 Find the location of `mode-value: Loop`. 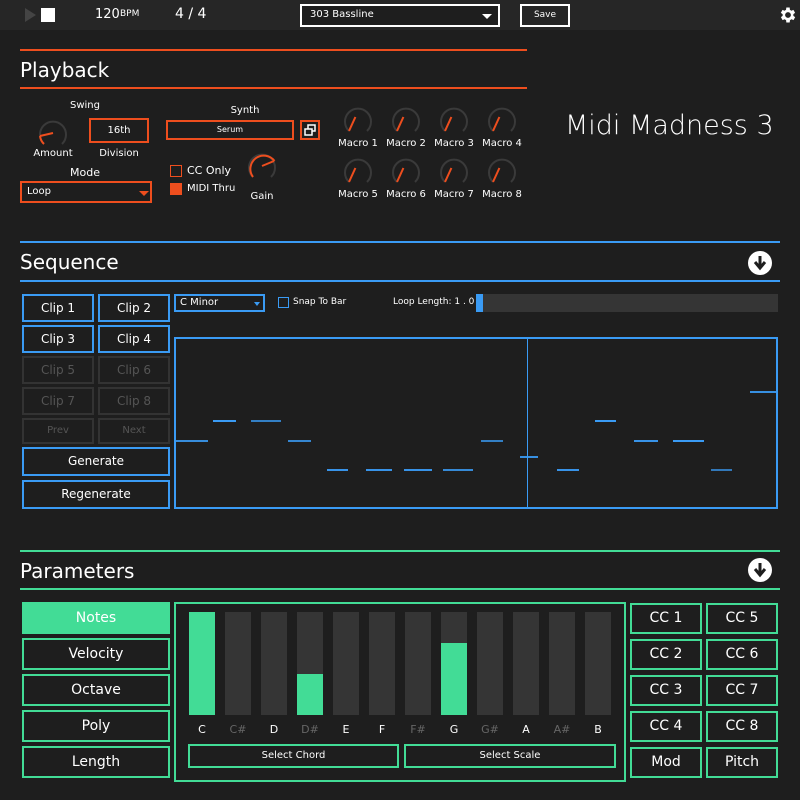

mode-value: Loop is located at coordinates (39, 191).